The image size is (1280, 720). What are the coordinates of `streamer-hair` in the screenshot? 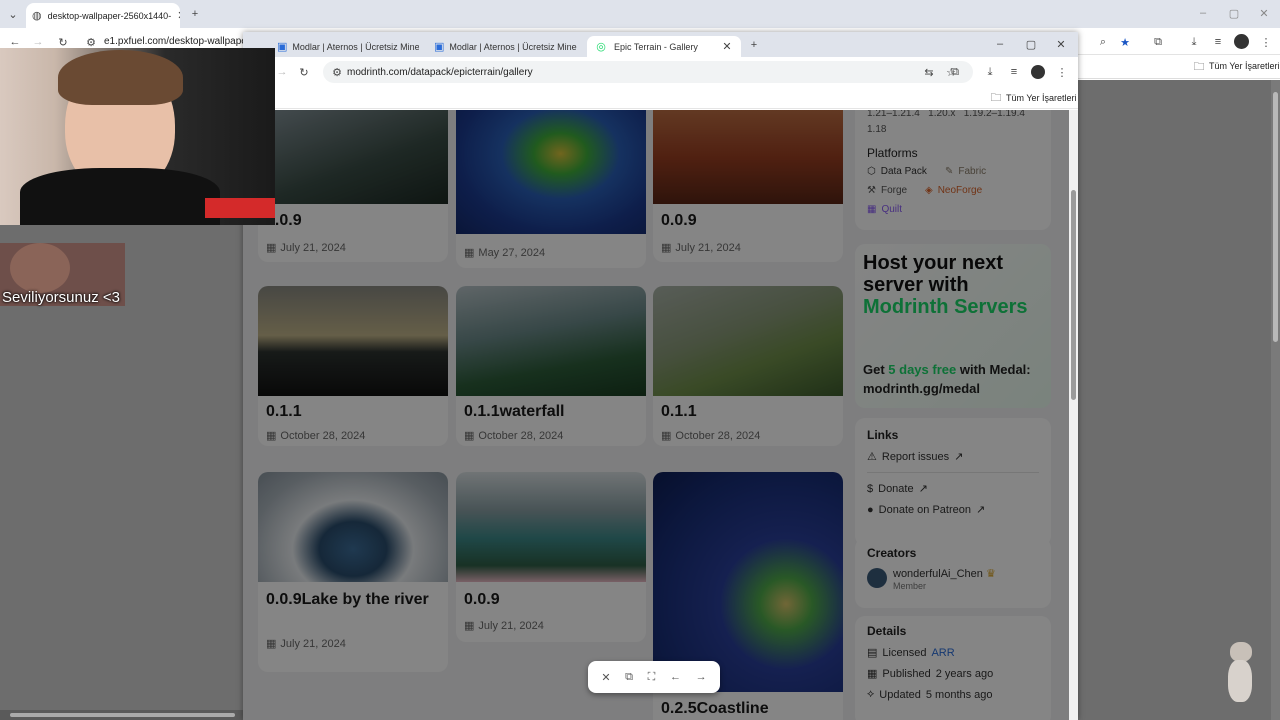 It's located at (120, 77).